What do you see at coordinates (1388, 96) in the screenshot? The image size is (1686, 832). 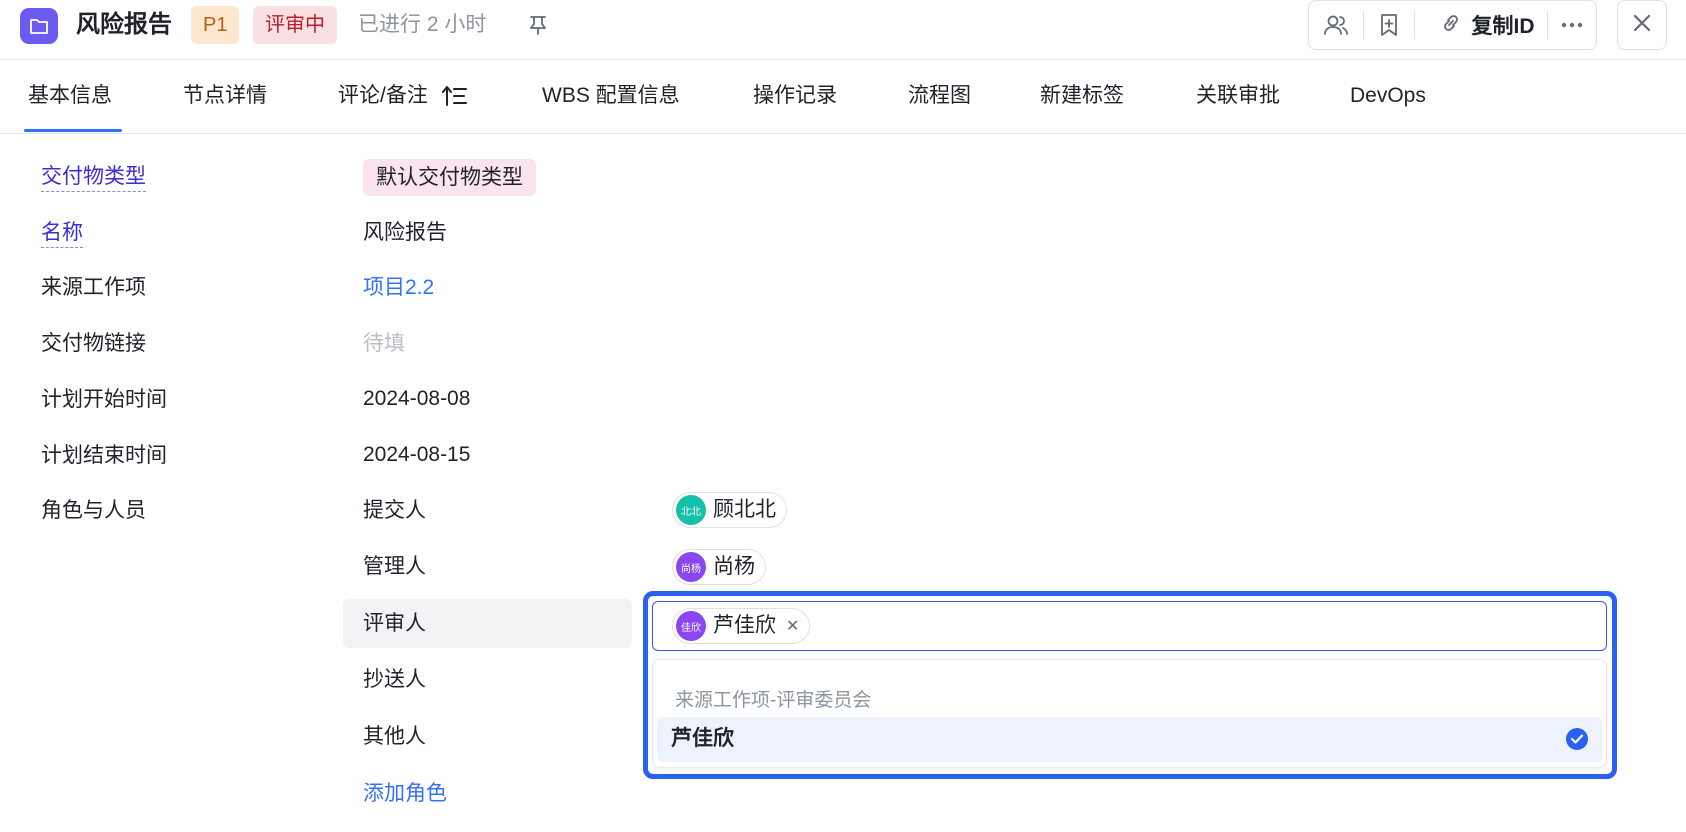 I see `tab-devops: DevOps` at bounding box center [1388, 96].